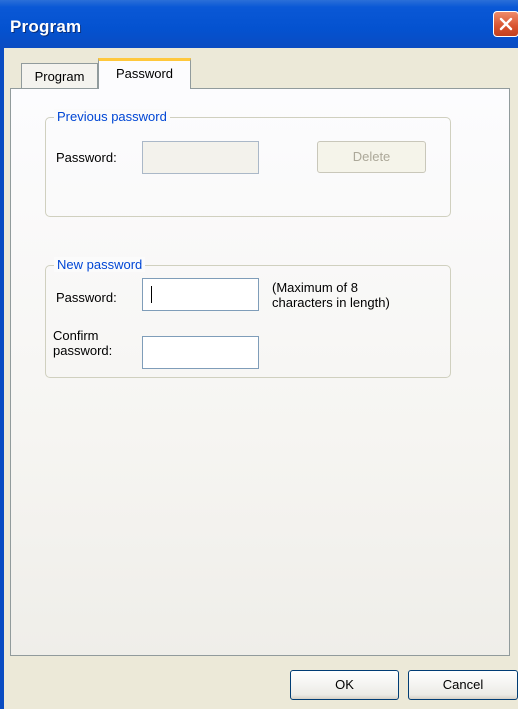 The width and height of the screenshot is (518, 709). I want to click on title-bar: Program, so click(259, 24).